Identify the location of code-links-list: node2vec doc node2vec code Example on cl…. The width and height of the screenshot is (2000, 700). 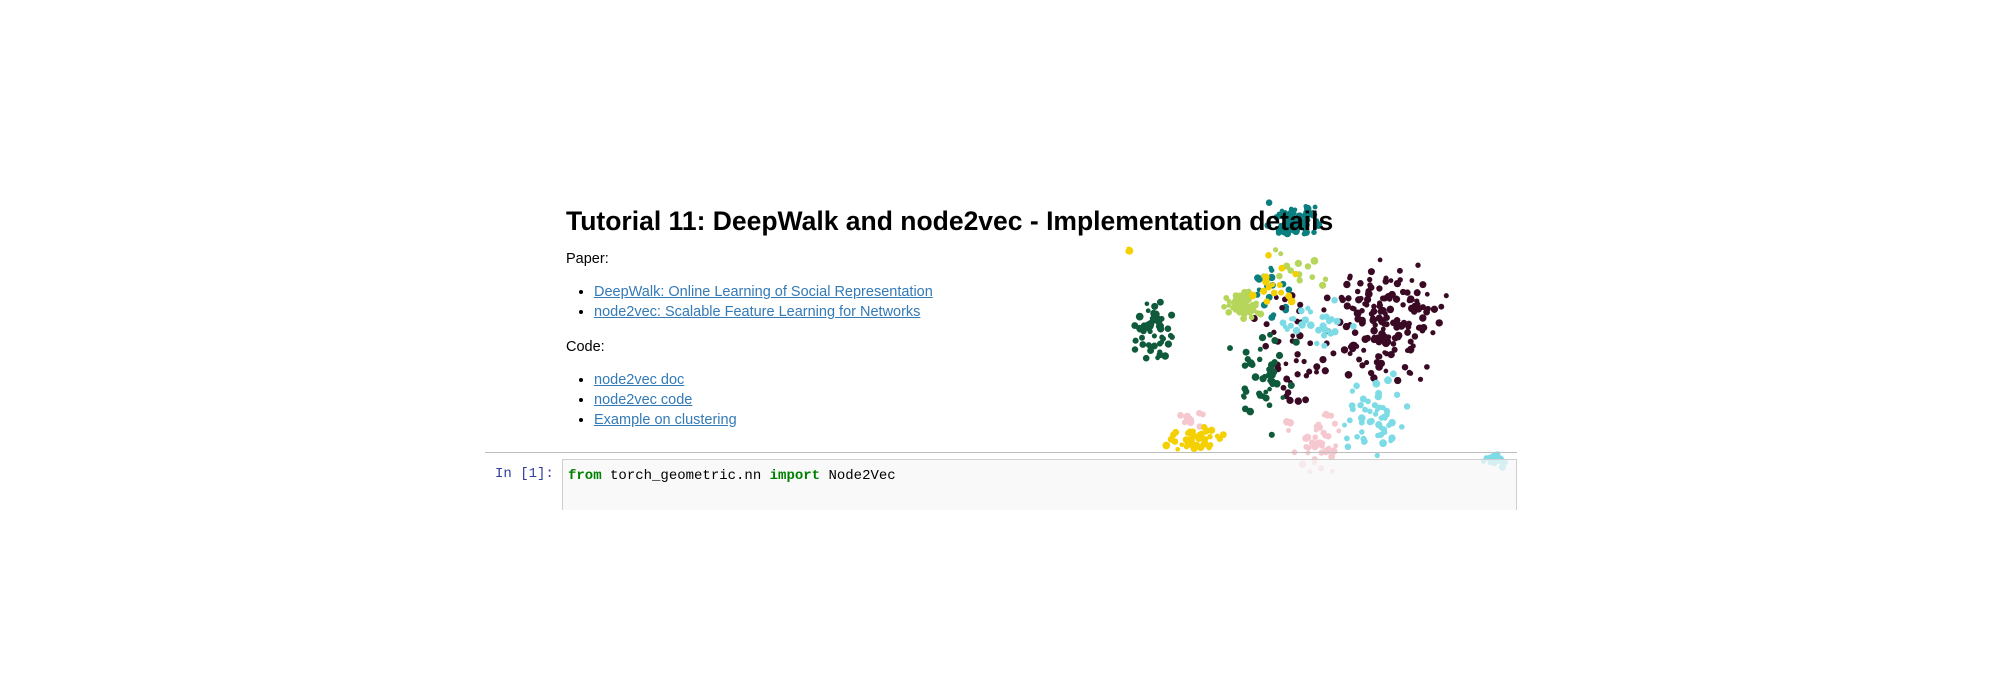
(651, 400).